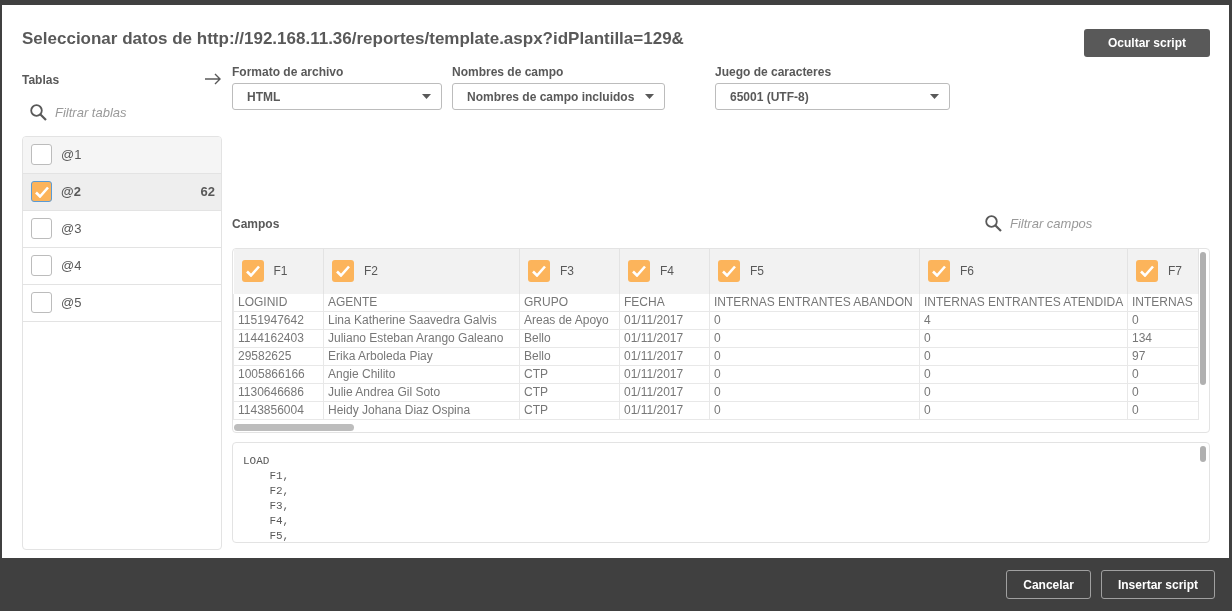 The image size is (1232, 611). I want to click on row-count: 62, so click(207, 191).